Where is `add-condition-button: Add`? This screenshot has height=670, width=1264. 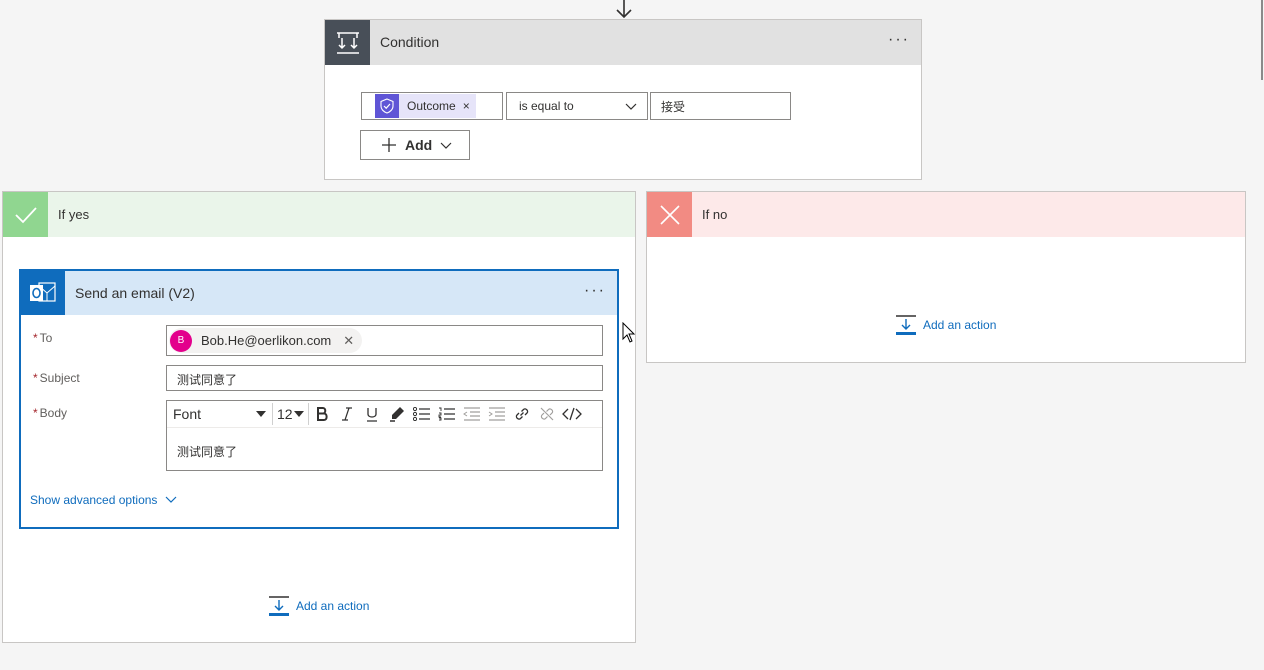 add-condition-button: Add is located at coordinates (415, 145).